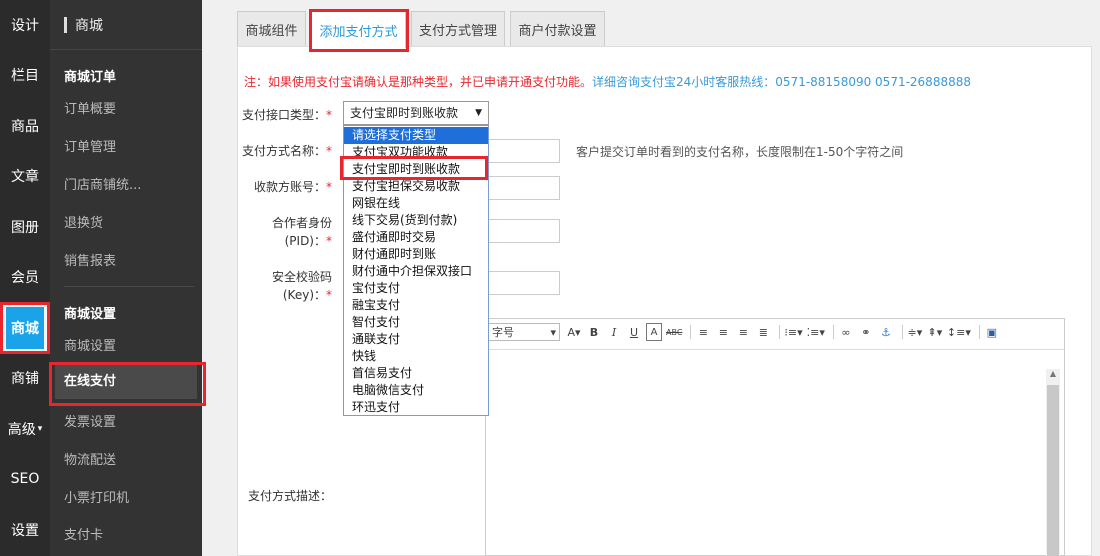  What do you see at coordinates (524, 332) in the screenshot?
I see `font-size-select: 字号 ▾` at bounding box center [524, 332].